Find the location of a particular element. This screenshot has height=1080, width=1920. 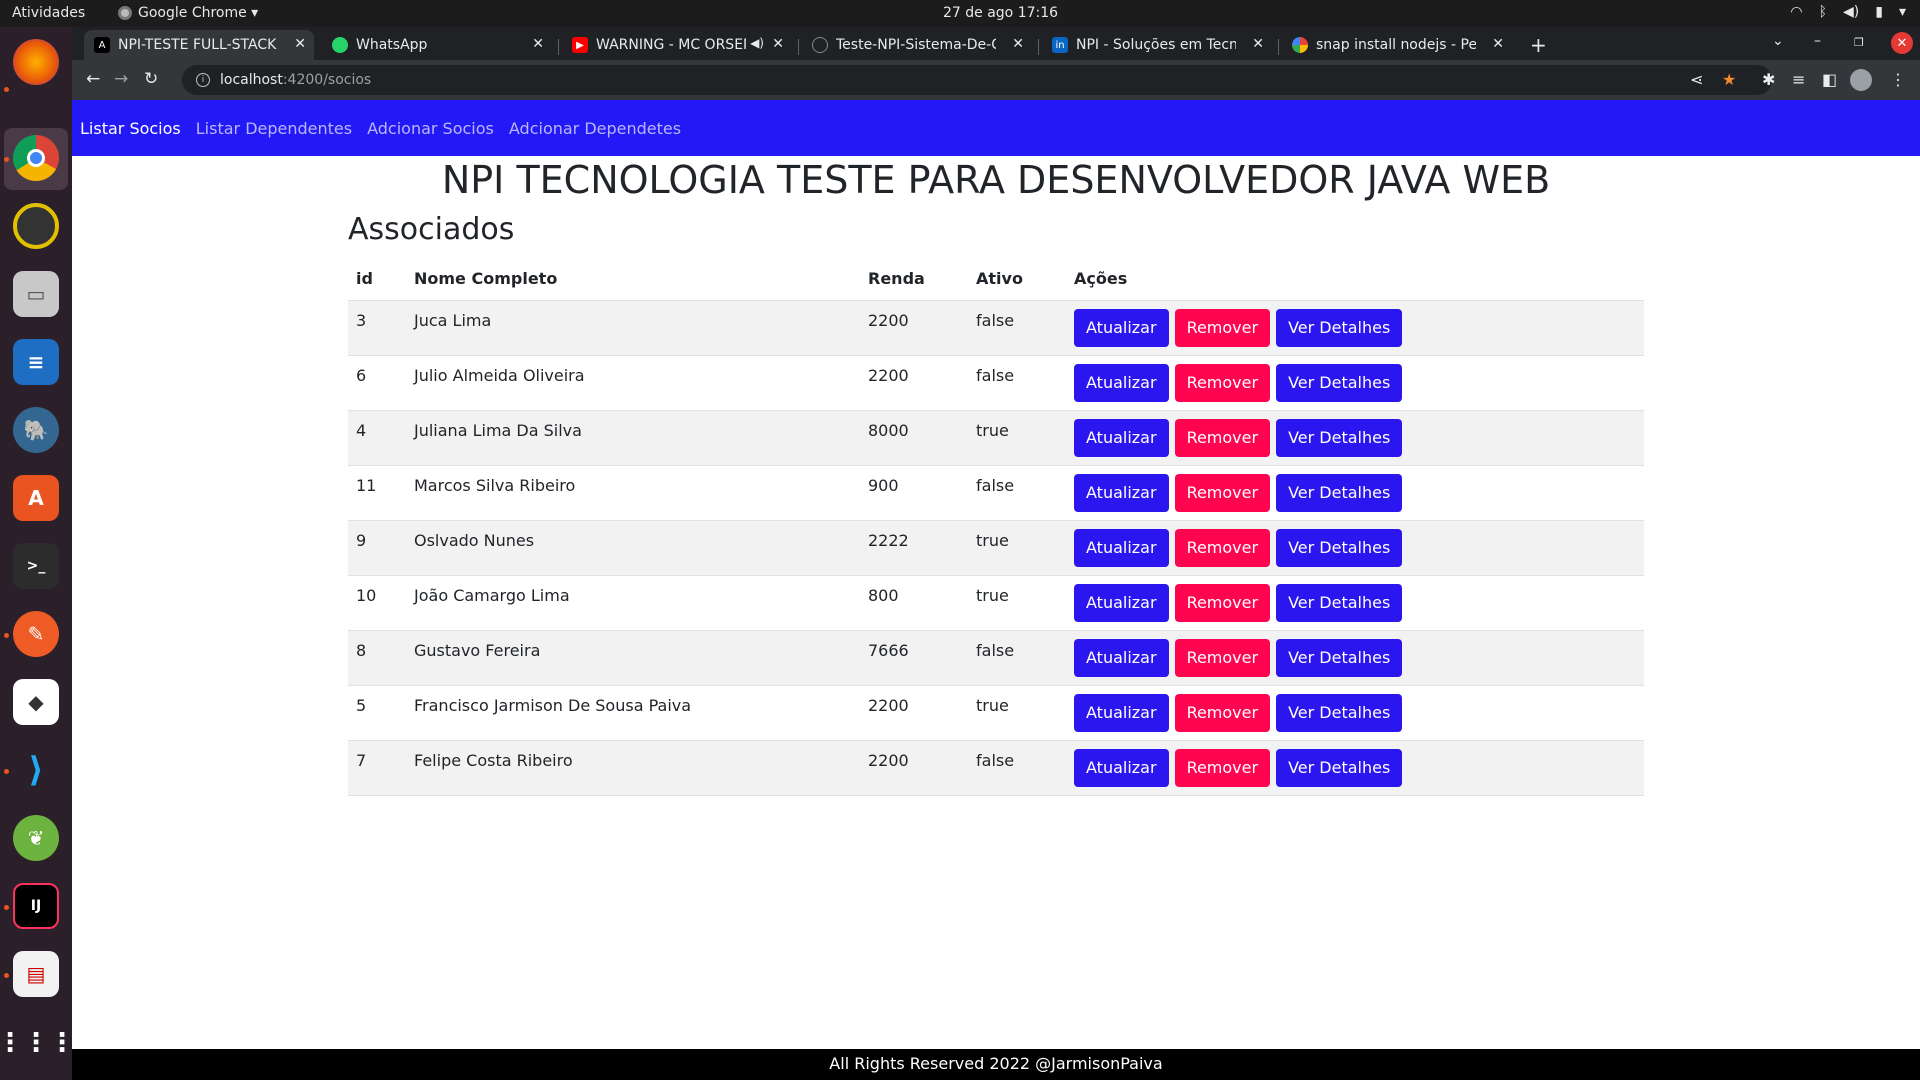

cell-id: 5 is located at coordinates (377, 713).